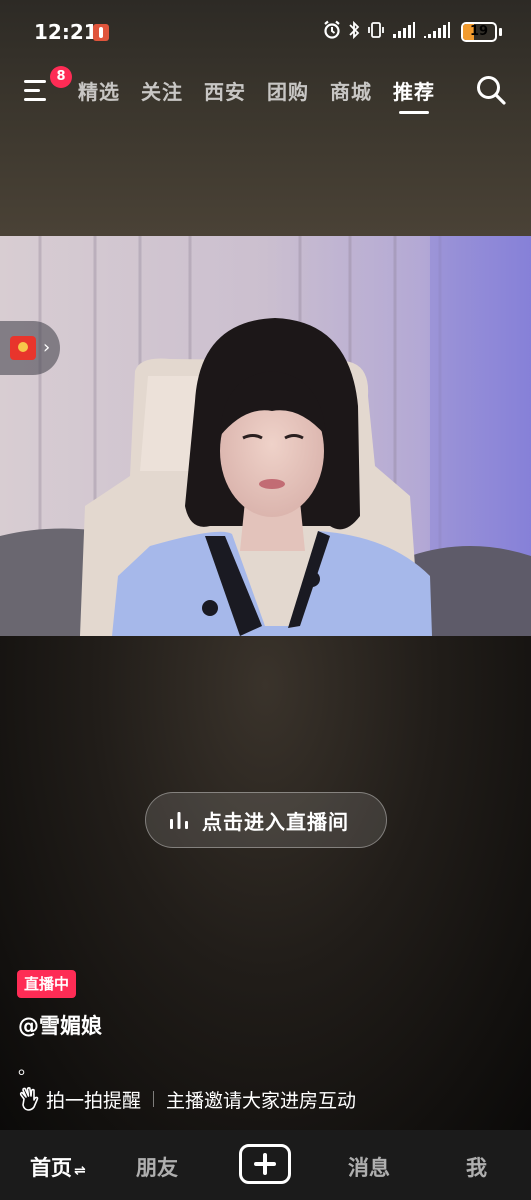 This screenshot has width=531, height=1200. Describe the element at coordinates (47, 347) in the screenshot. I see `chevron-right-icon: ›` at that location.